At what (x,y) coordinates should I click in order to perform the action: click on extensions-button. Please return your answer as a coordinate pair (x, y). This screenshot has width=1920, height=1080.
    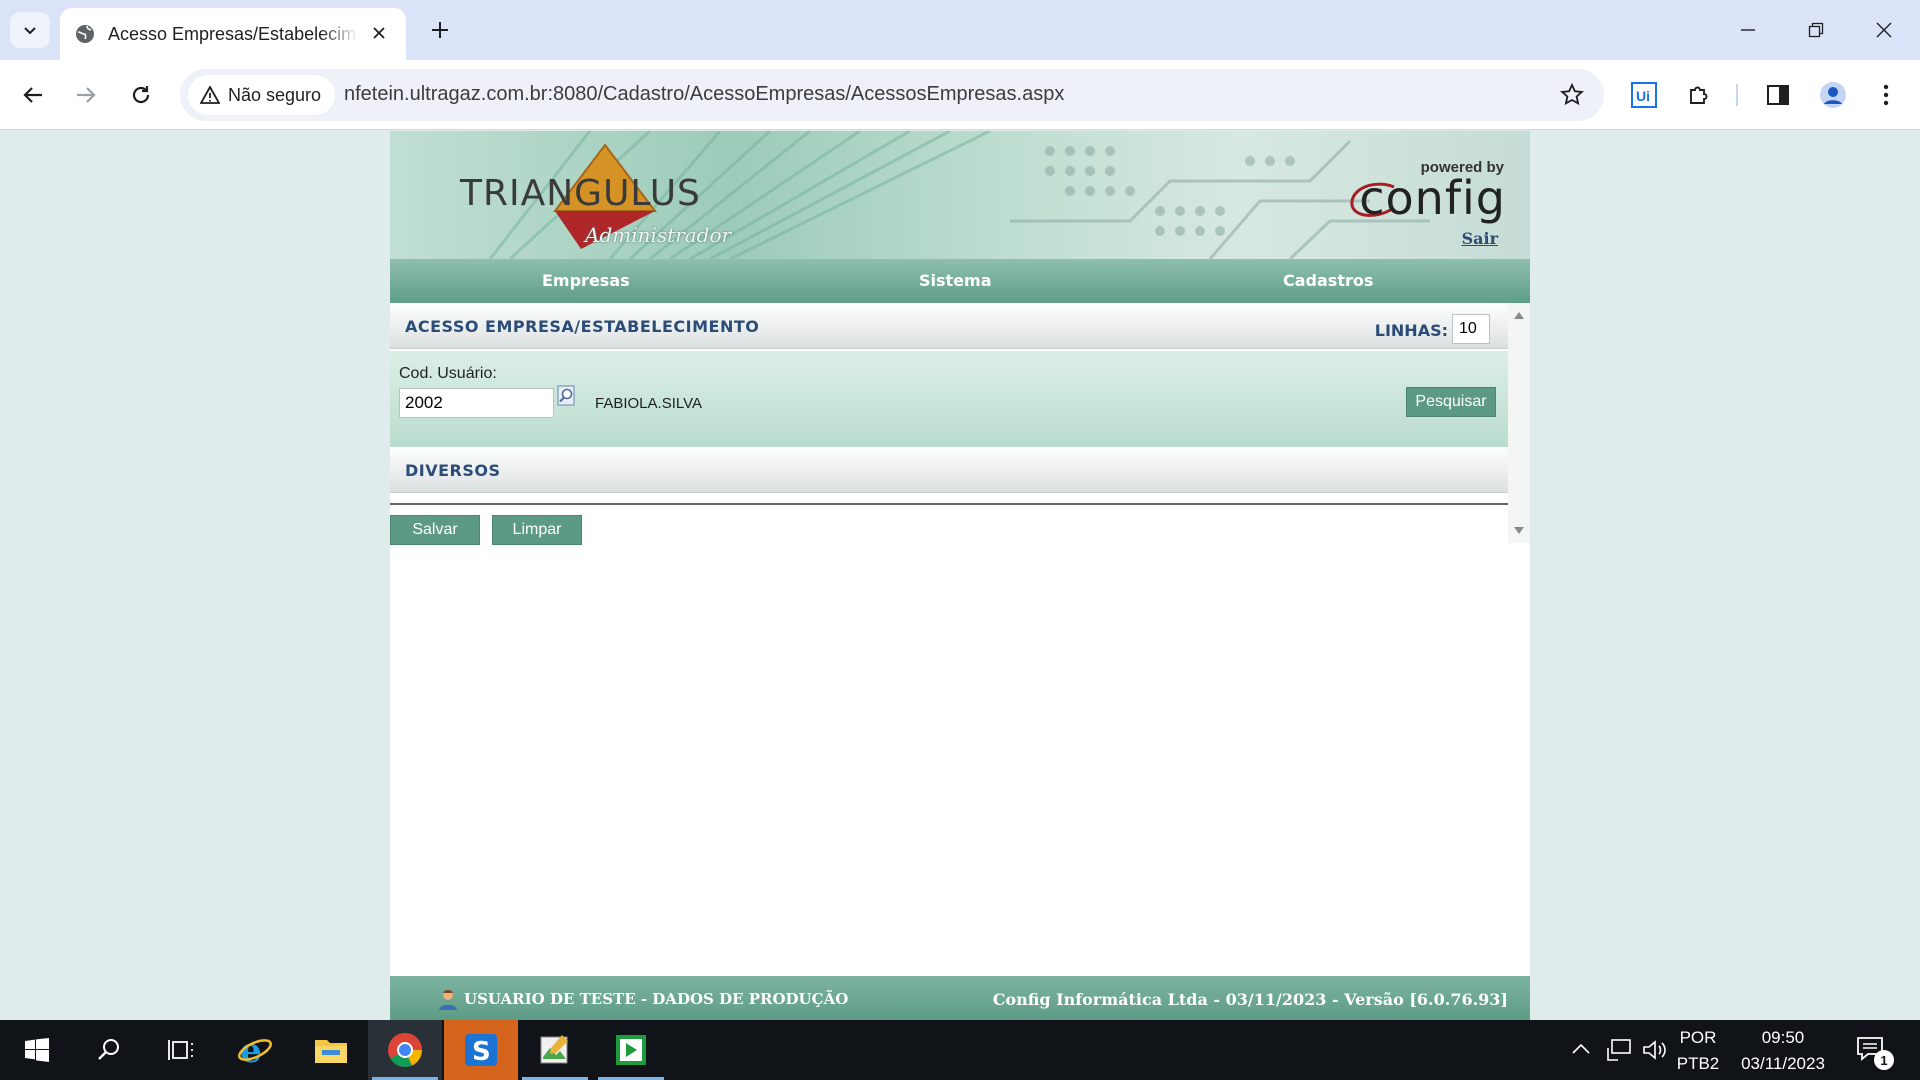
    Looking at the image, I should click on (1699, 95).